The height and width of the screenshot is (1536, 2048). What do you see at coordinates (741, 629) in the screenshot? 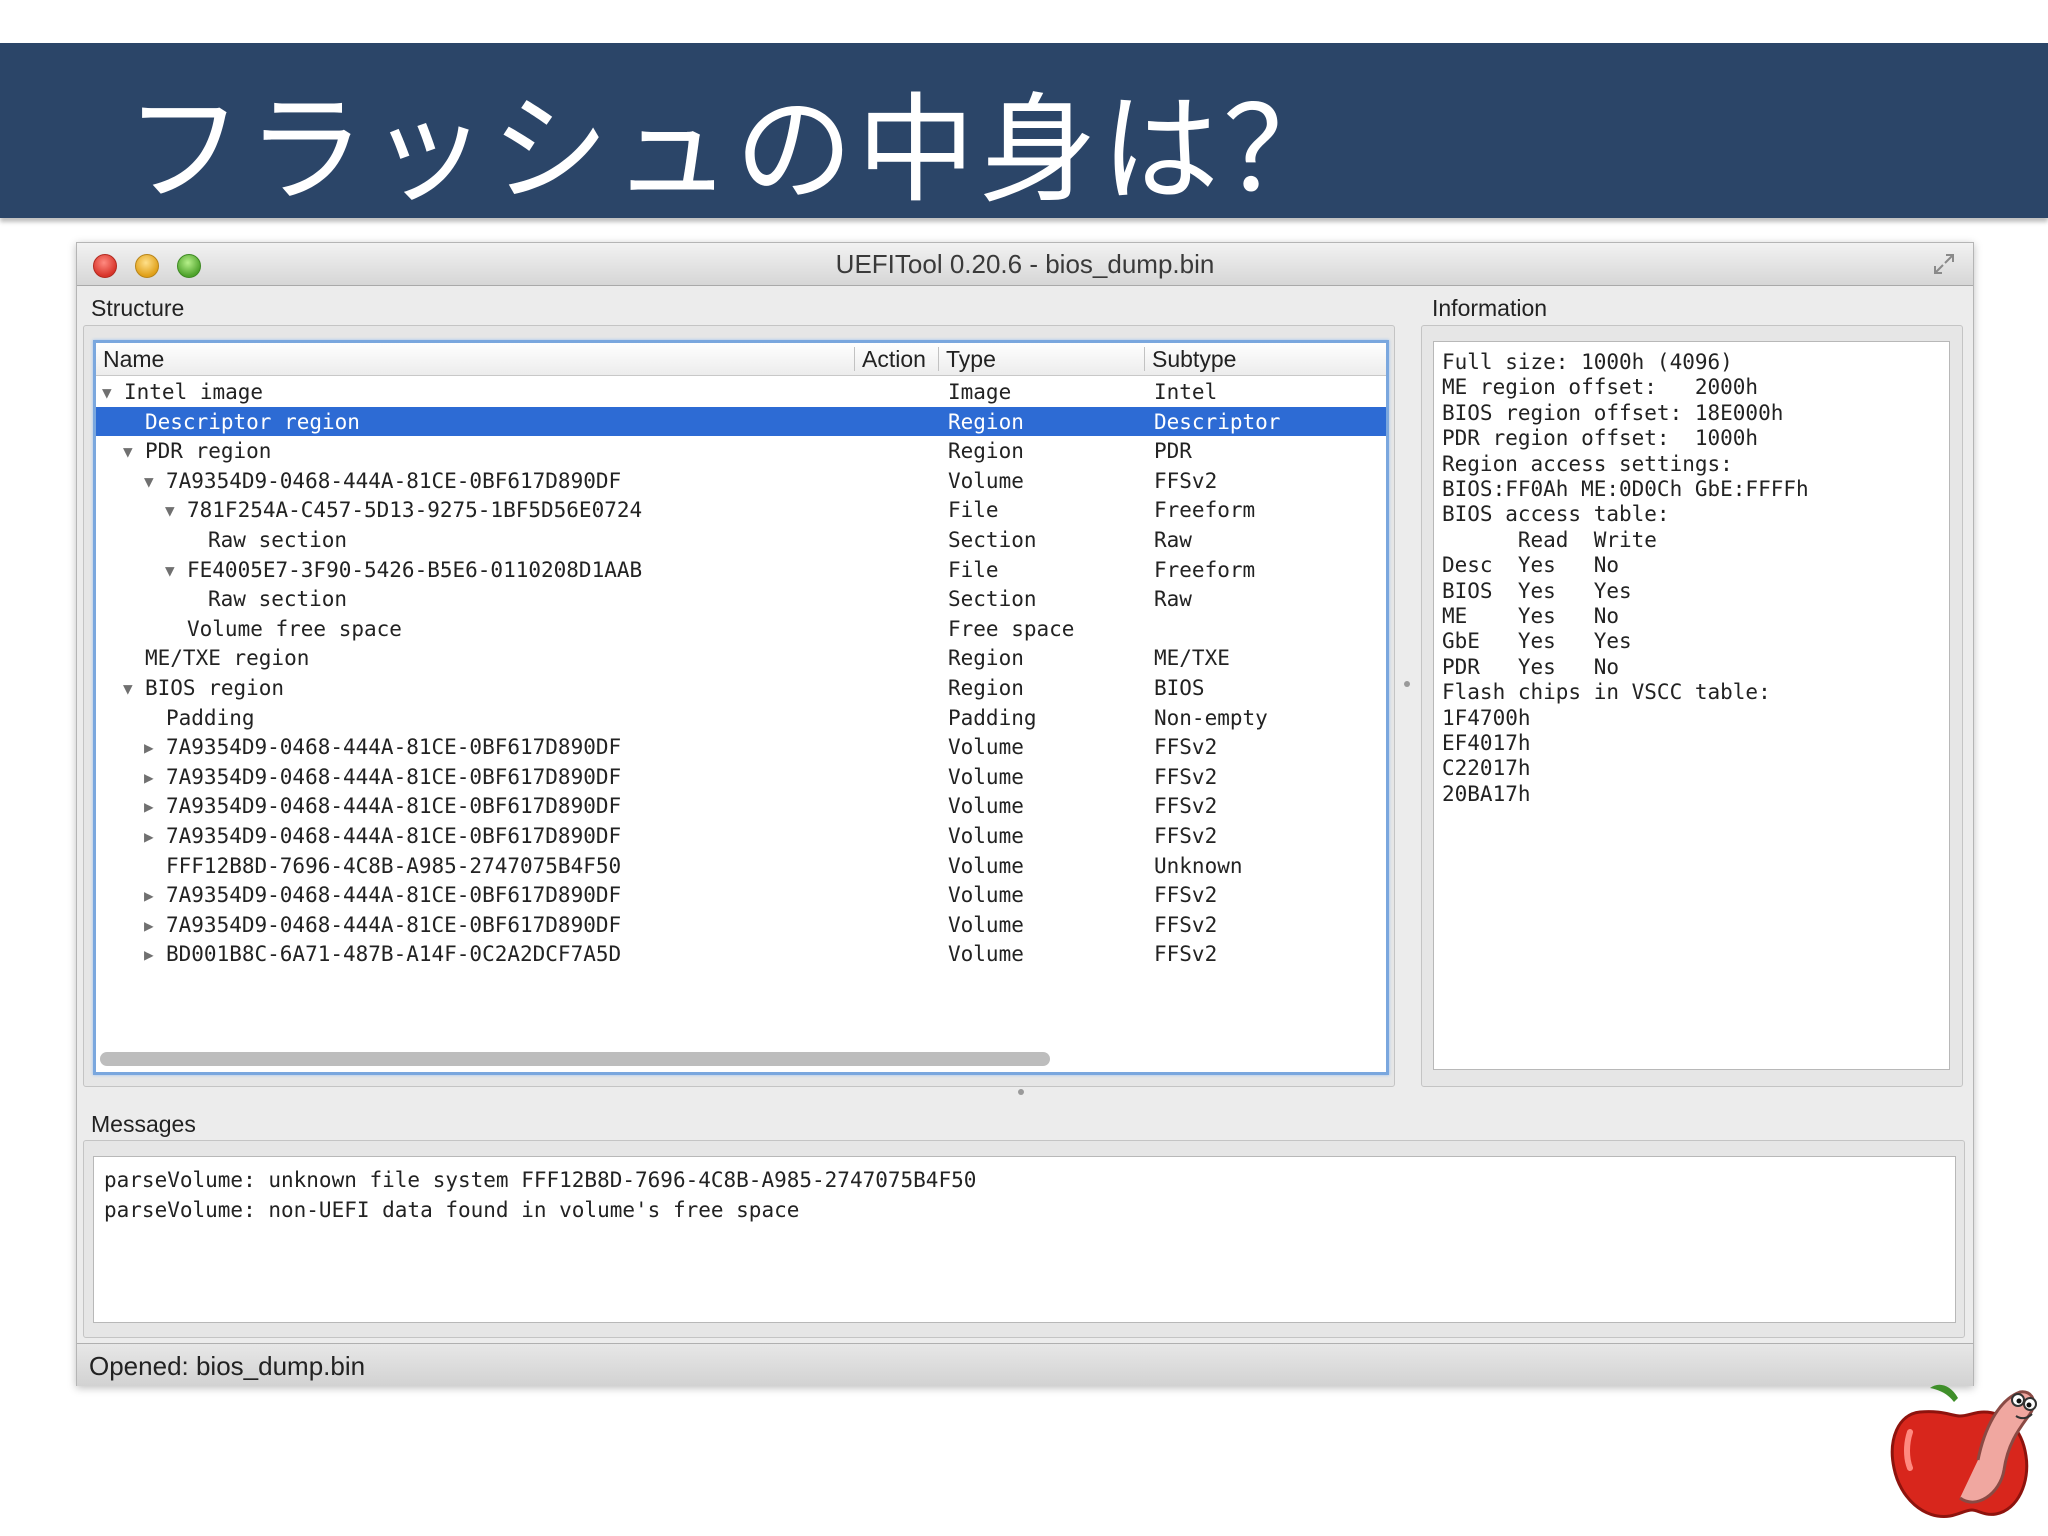
I see `tree-row: Volume free space Free space` at bounding box center [741, 629].